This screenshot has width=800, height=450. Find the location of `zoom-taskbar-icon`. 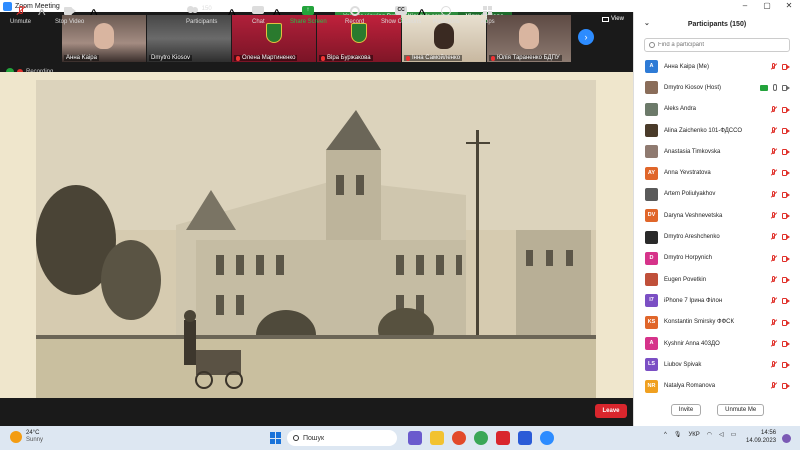

zoom-taskbar-icon is located at coordinates (547, 438).